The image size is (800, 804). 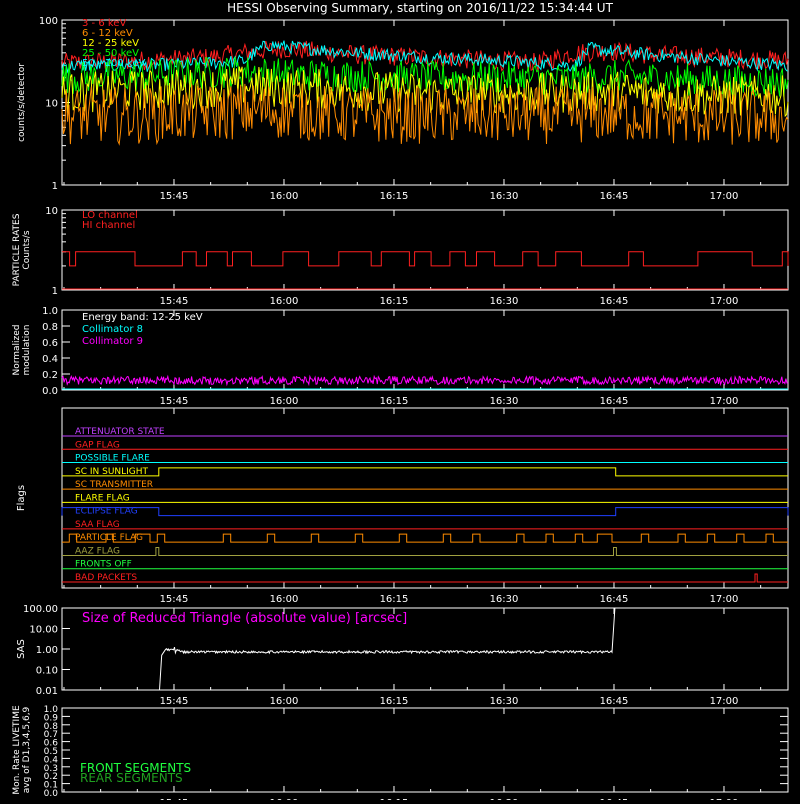 I want to click on flag-label: SC TRANSMITTER, so click(x=114, y=485).